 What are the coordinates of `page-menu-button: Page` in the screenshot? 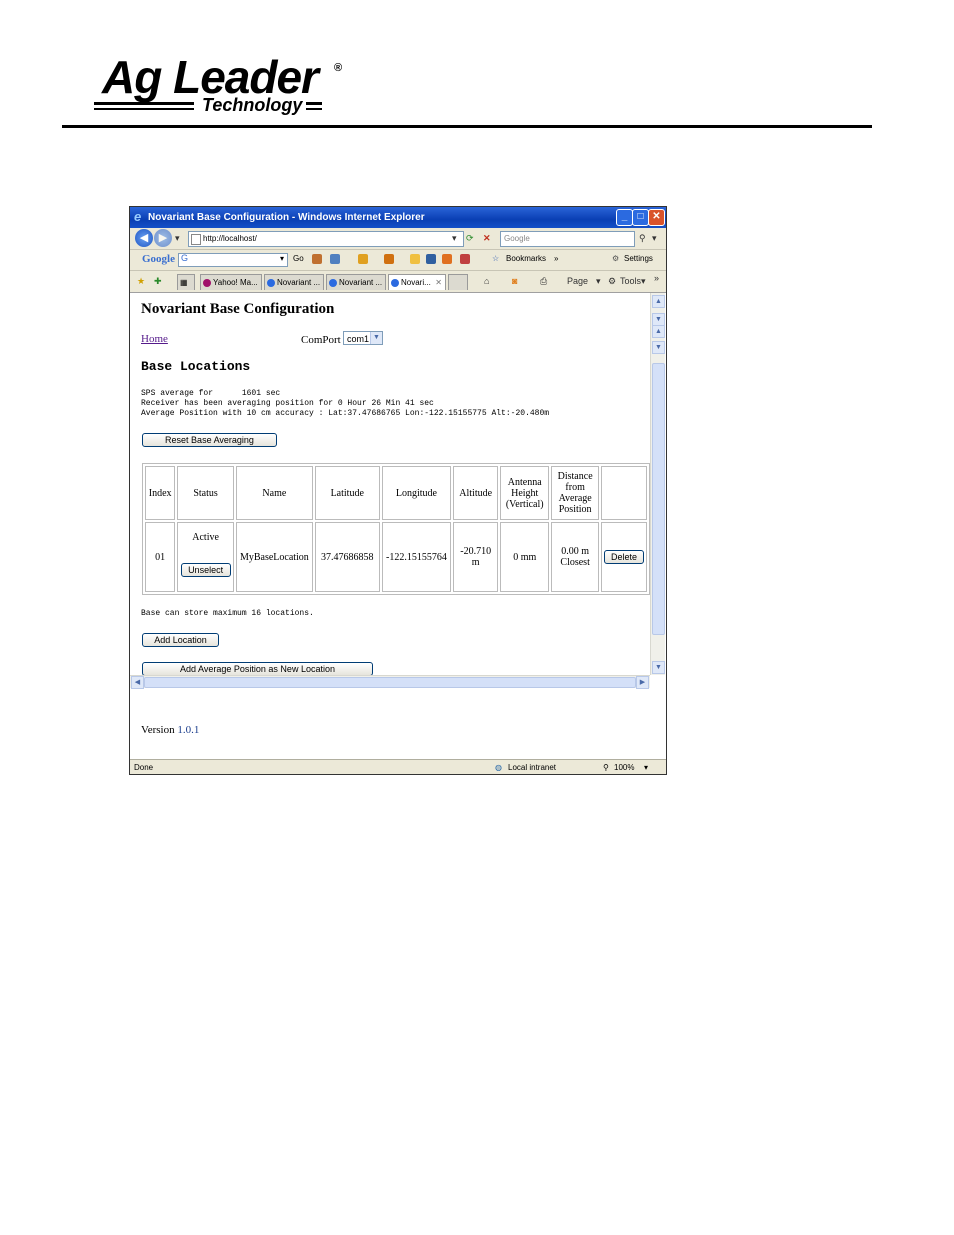 It's located at (577, 281).